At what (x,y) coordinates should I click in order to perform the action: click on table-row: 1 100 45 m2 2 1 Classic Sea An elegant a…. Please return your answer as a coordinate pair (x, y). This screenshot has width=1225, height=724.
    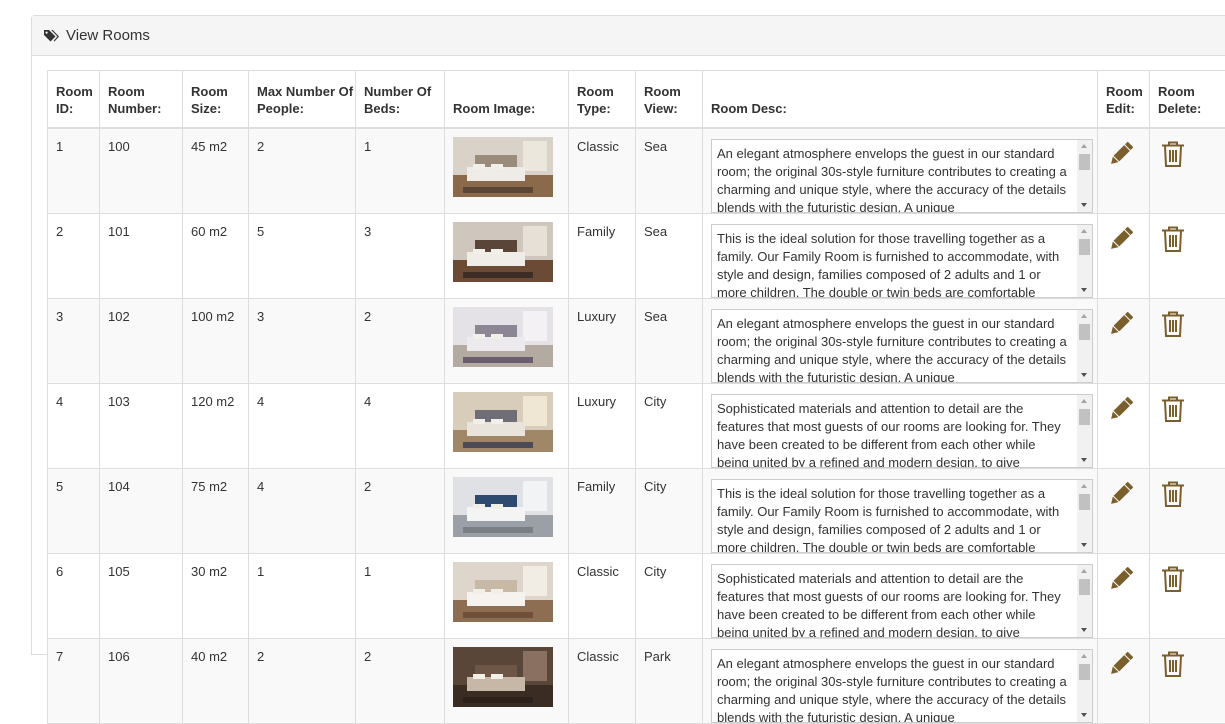
    Looking at the image, I should click on (636, 171).